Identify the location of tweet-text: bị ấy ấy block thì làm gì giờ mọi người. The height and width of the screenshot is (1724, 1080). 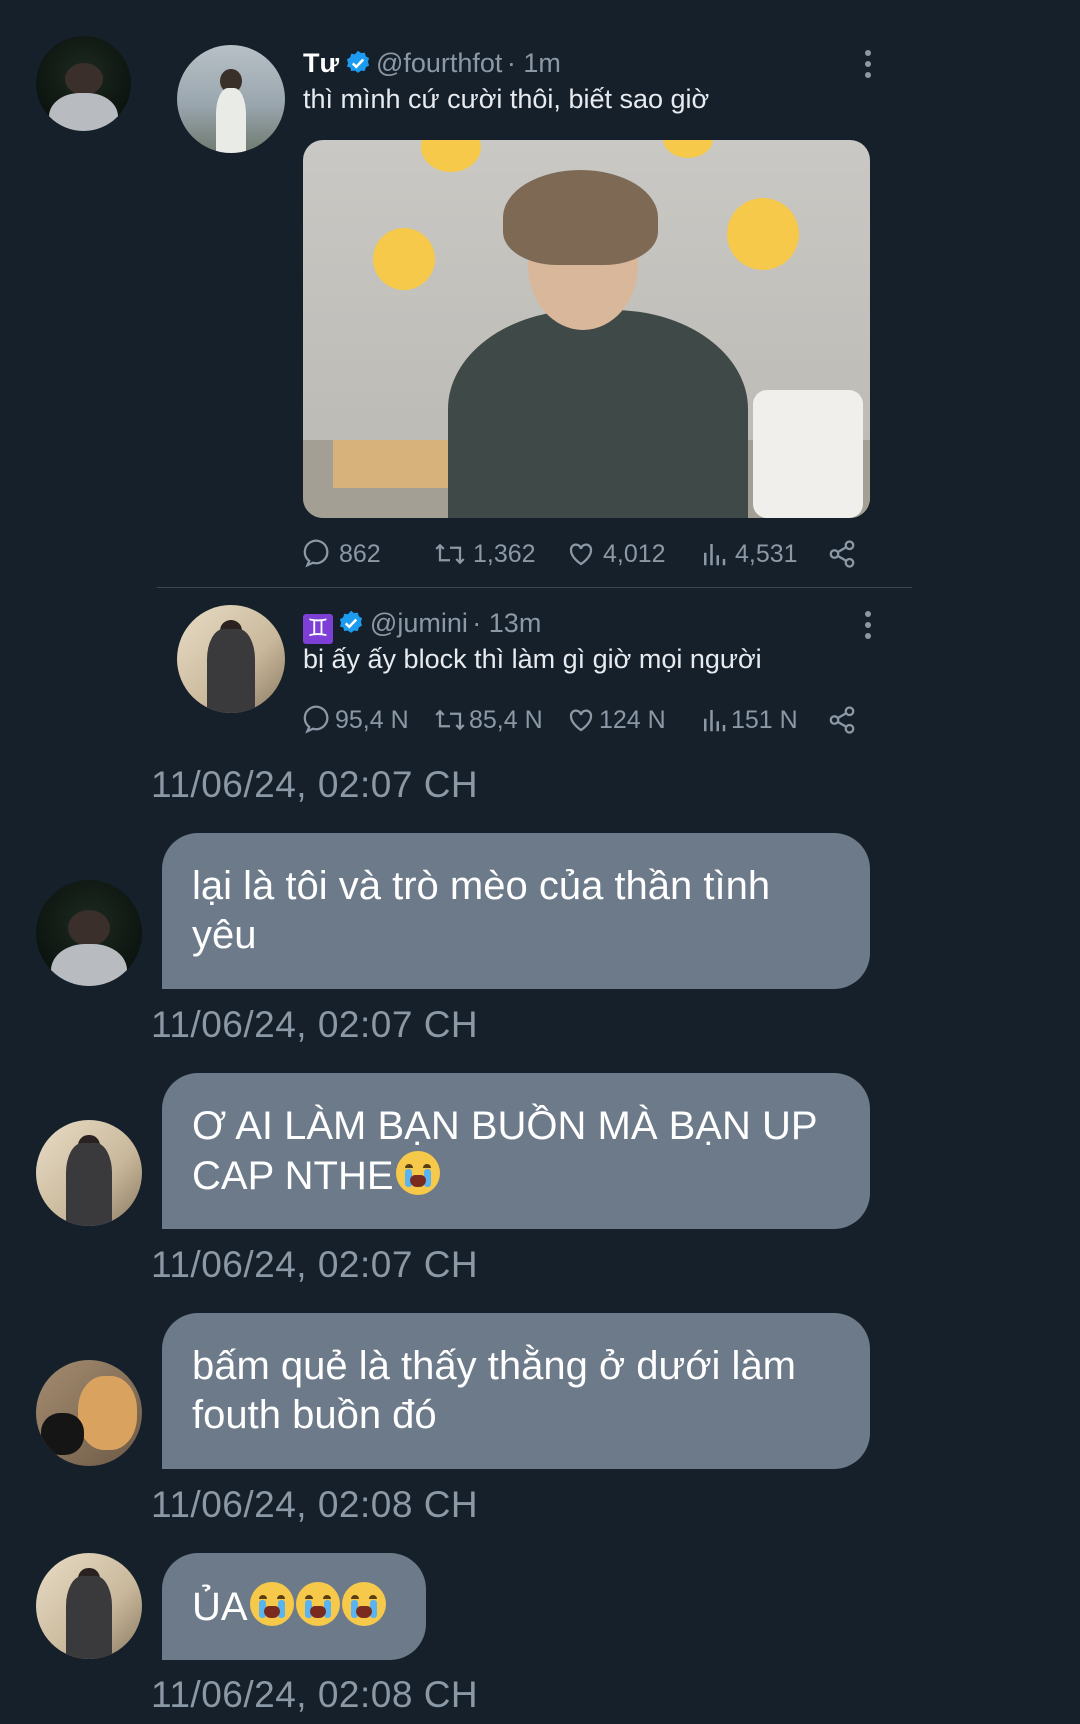
(532, 659).